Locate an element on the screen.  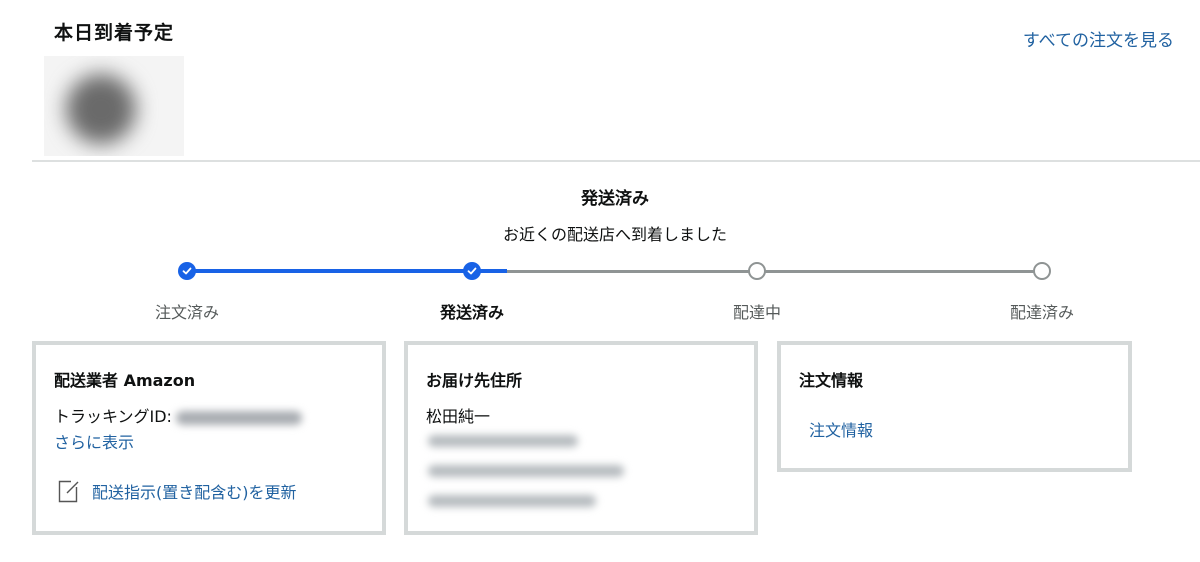
step-node-ordered is located at coordinates (187, 271).